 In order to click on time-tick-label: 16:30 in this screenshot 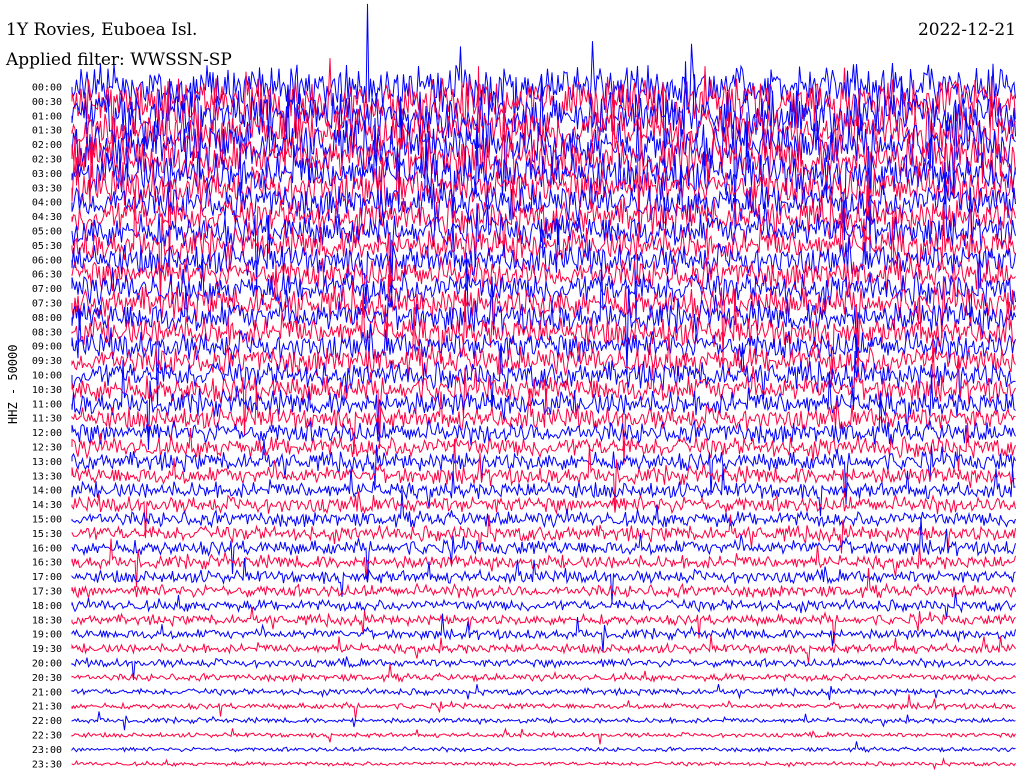, I will do `click(47, 563)`.